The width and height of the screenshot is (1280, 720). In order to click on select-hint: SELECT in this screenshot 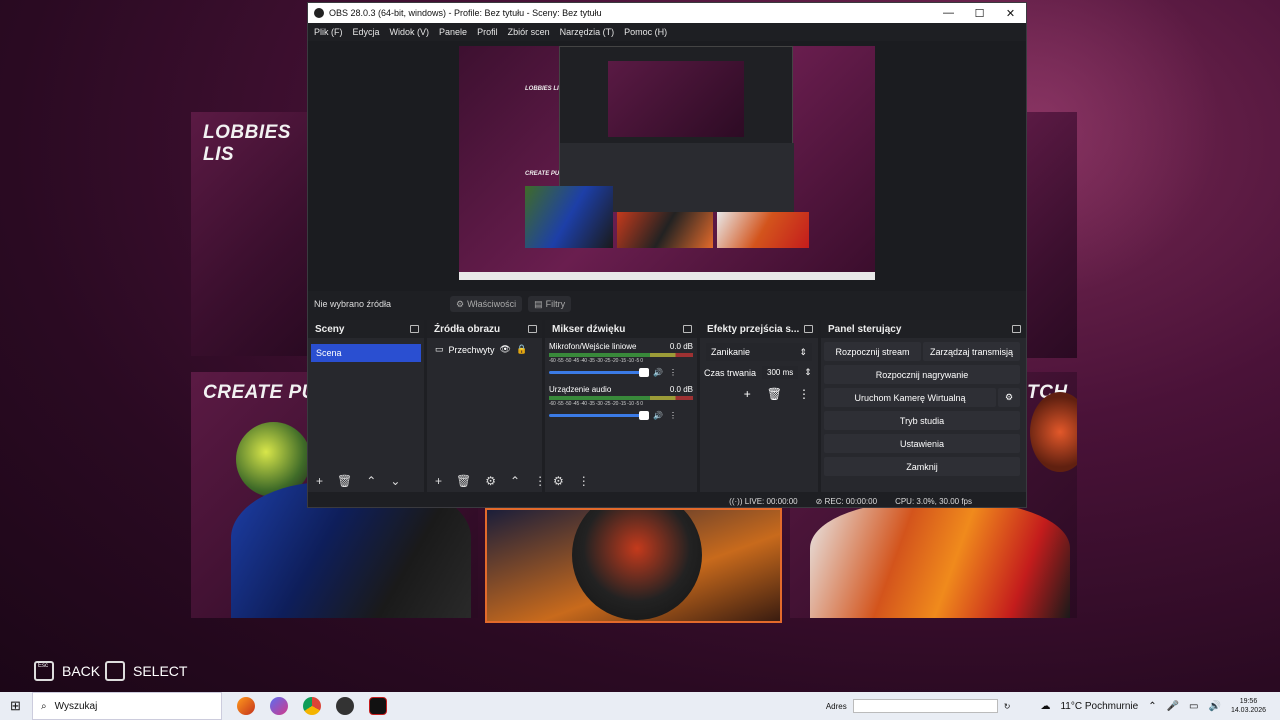, I will do `click(146, 671)`.